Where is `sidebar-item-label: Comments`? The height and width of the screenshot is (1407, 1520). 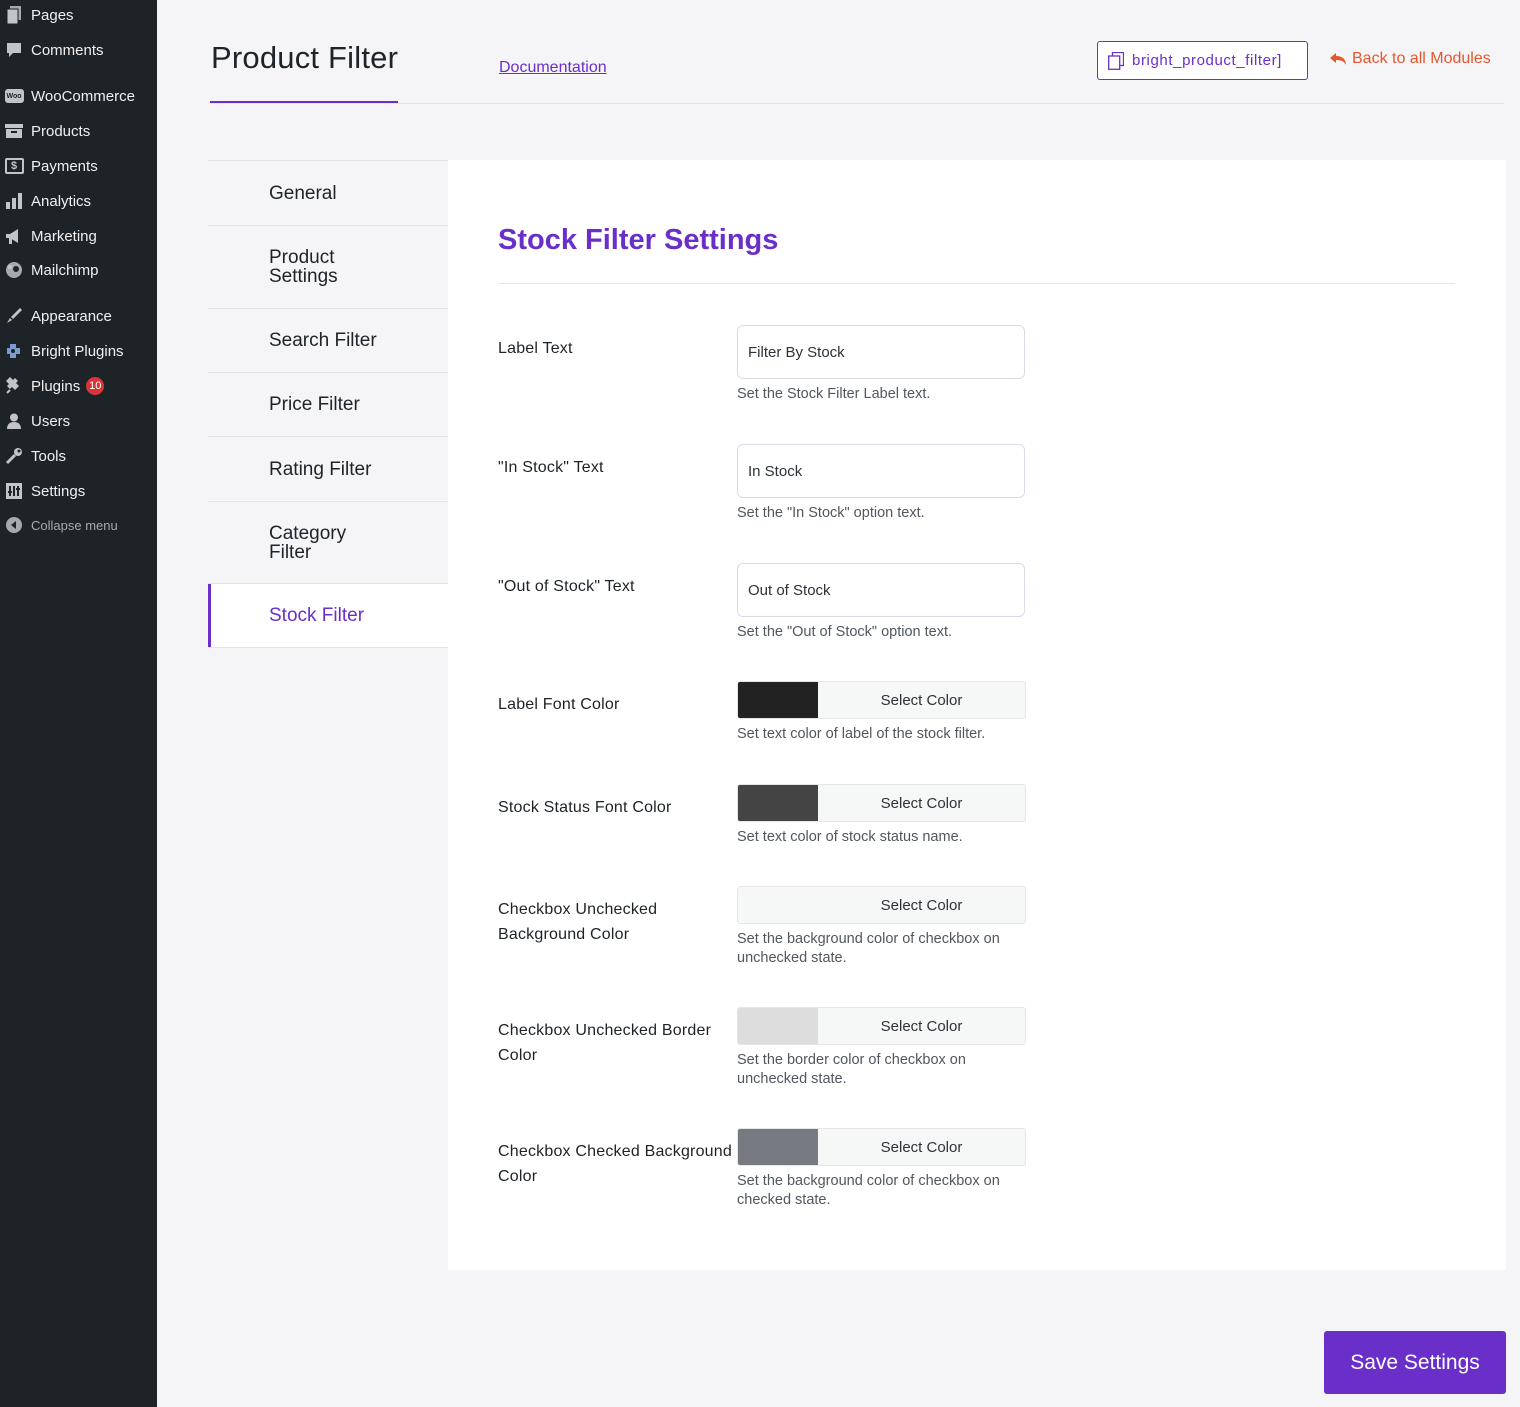
sidebar-item-label: Comments is located at coordinates (67, 50).